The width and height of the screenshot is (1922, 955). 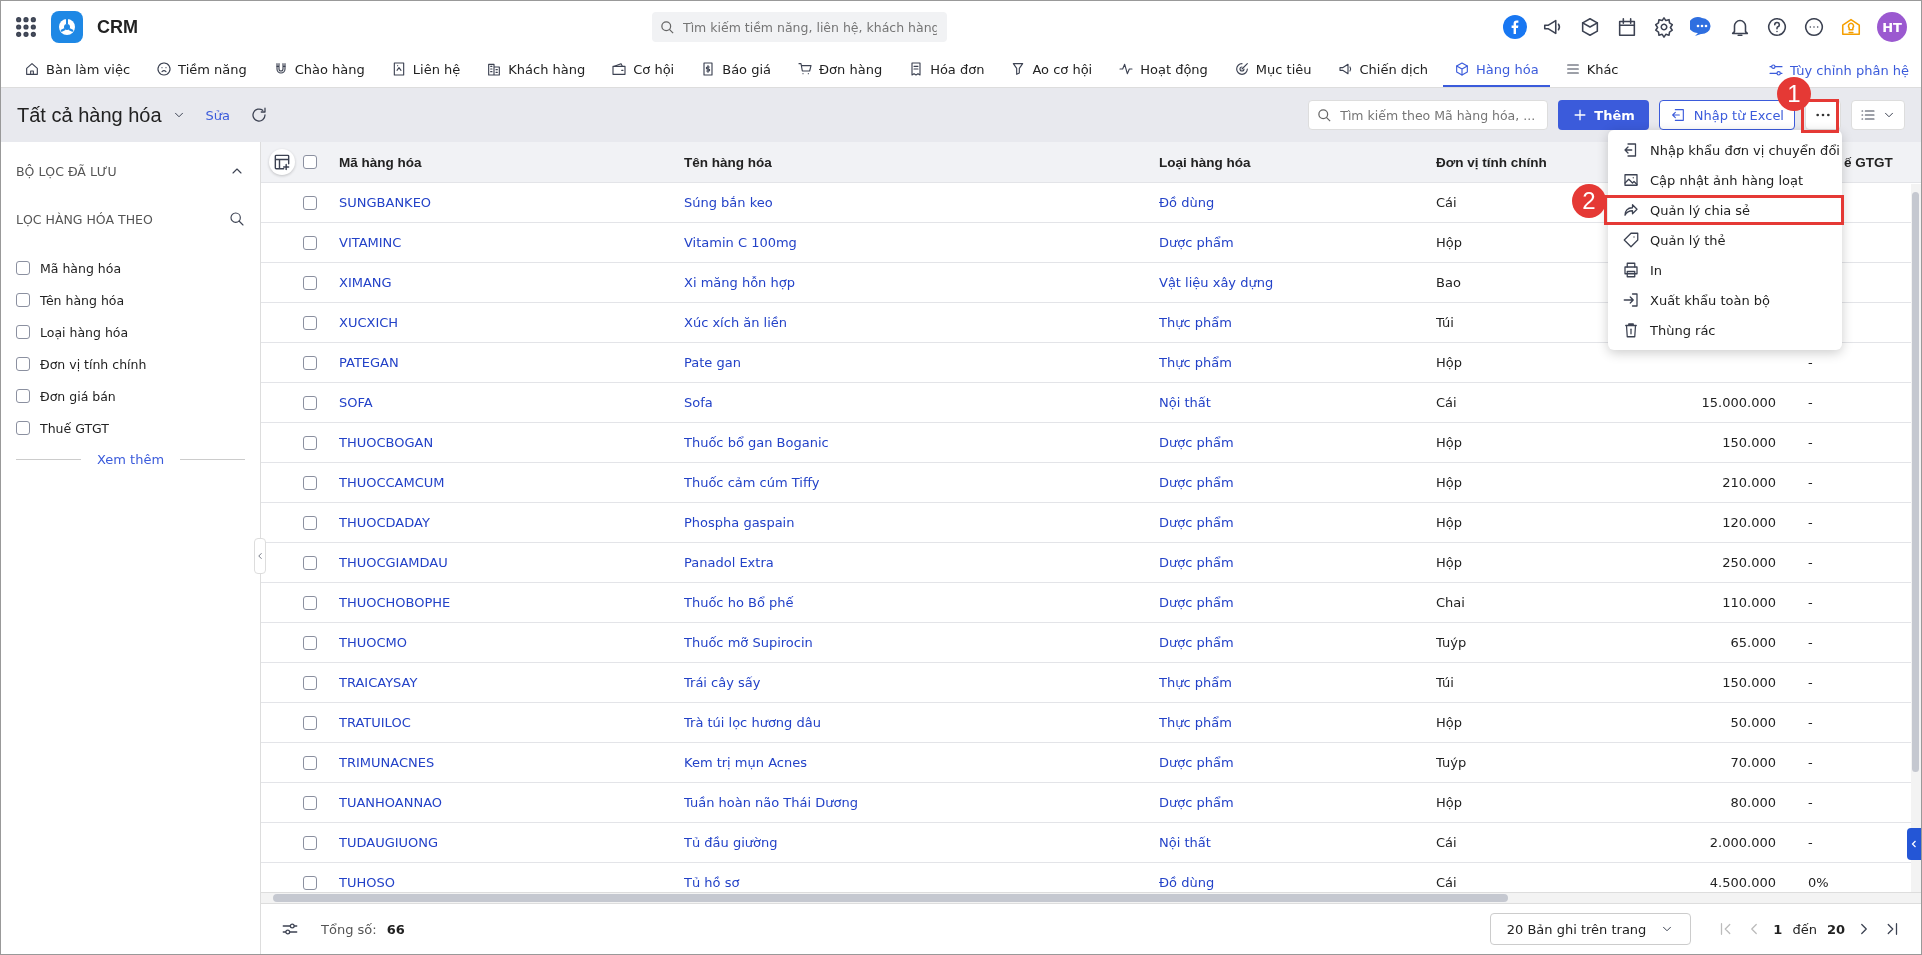 What do you see at coordinates (89, 115) in the screenshot?
I see `view-title: Tất cả hàng hóa` at bounding box center [89, 115].